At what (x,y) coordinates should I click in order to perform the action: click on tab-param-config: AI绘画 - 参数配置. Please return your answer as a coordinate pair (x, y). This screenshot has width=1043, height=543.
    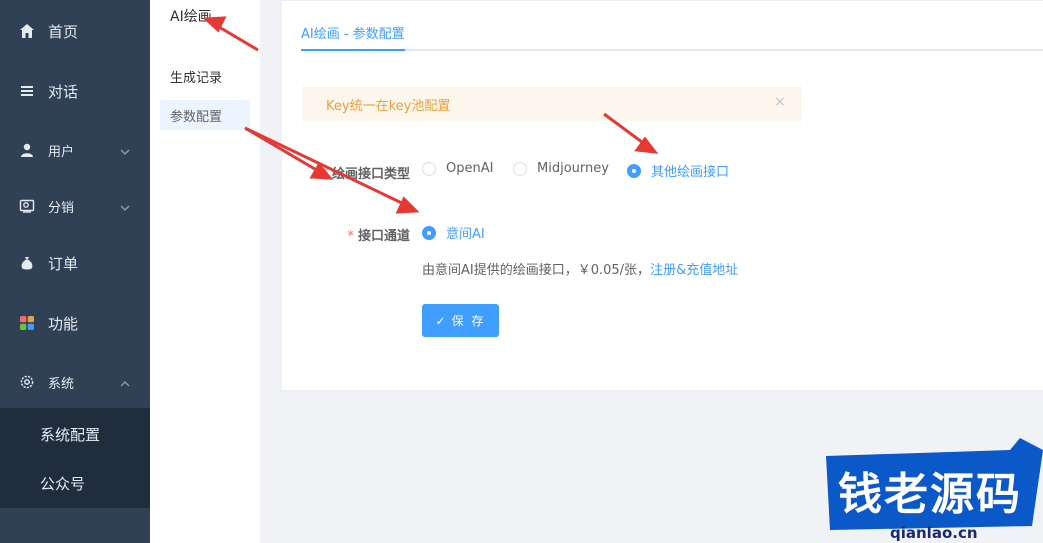
    Looking at the image, I should click on (353, 37).